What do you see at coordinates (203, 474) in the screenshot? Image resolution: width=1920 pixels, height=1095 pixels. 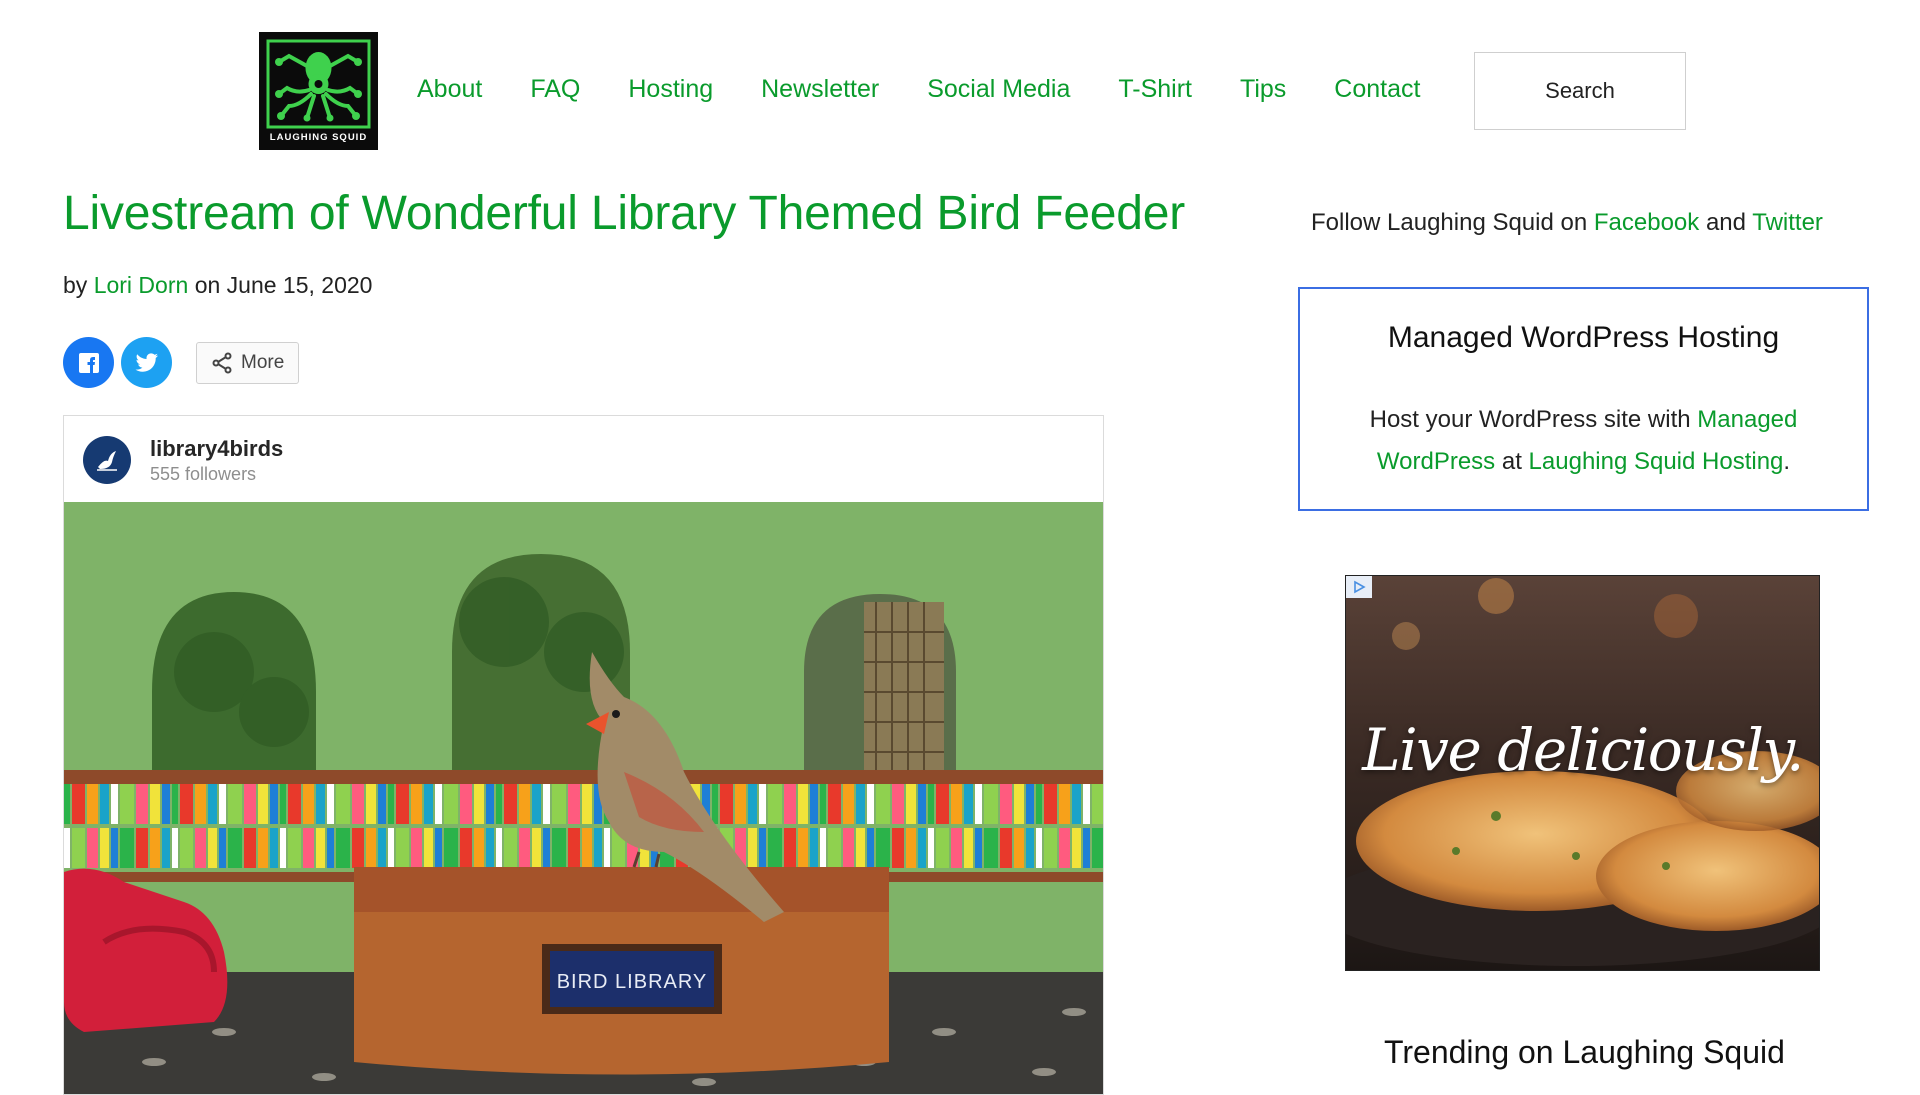 I see `embed-followers: 555 followers` at bounding box center [203, 474].